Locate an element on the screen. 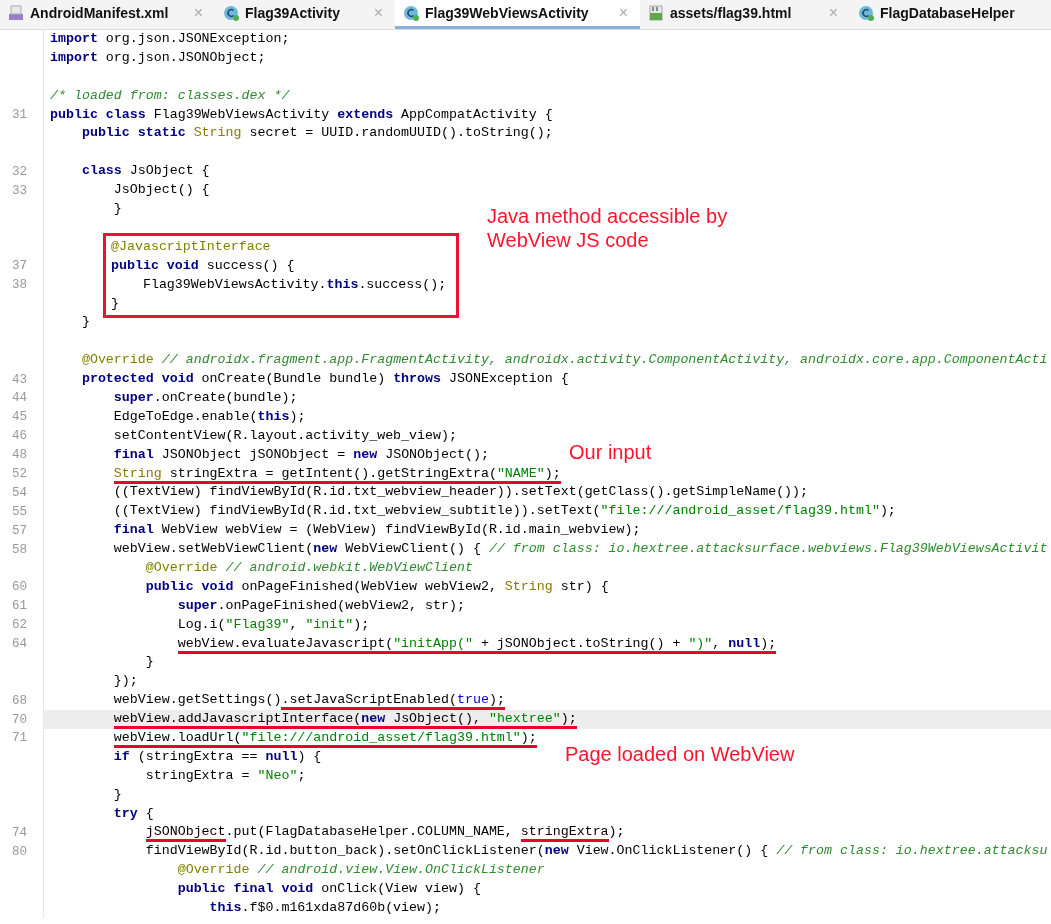  line-number: 44 is located at coordinates (19, 398).